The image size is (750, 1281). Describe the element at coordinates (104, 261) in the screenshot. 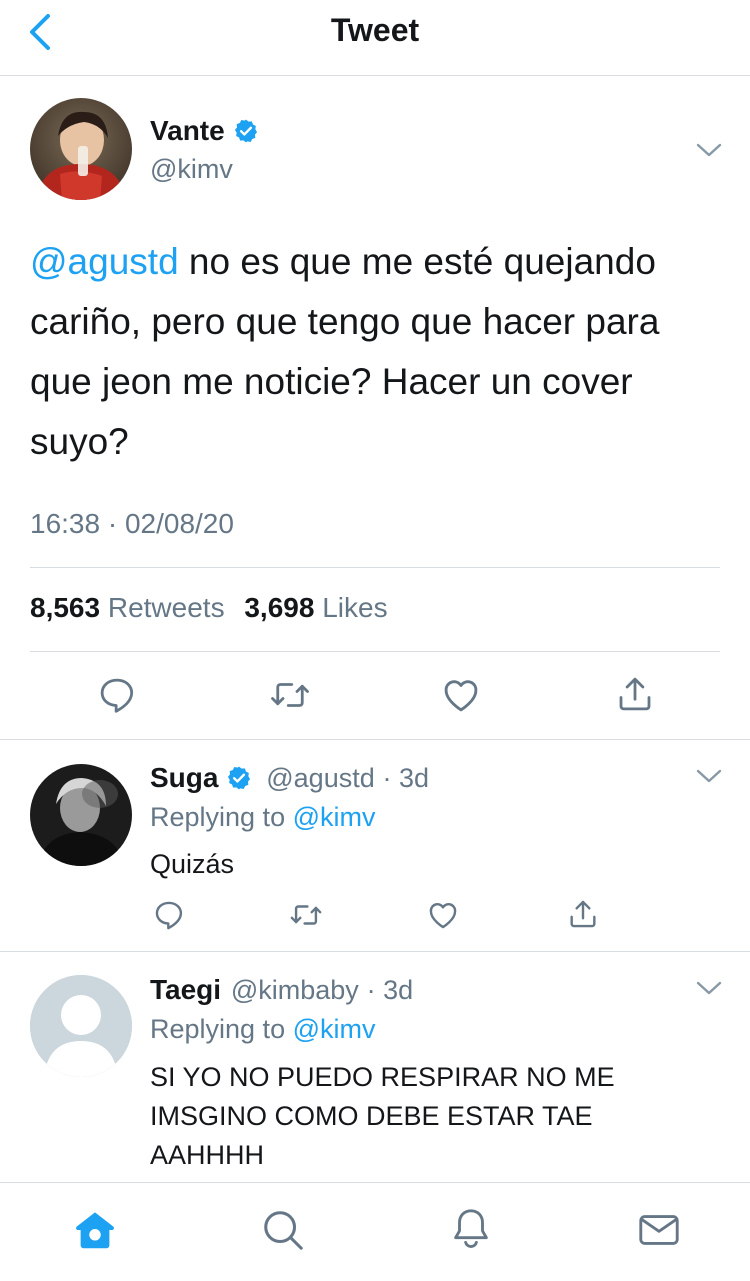

I see `mention-link: @agustd` at that location.